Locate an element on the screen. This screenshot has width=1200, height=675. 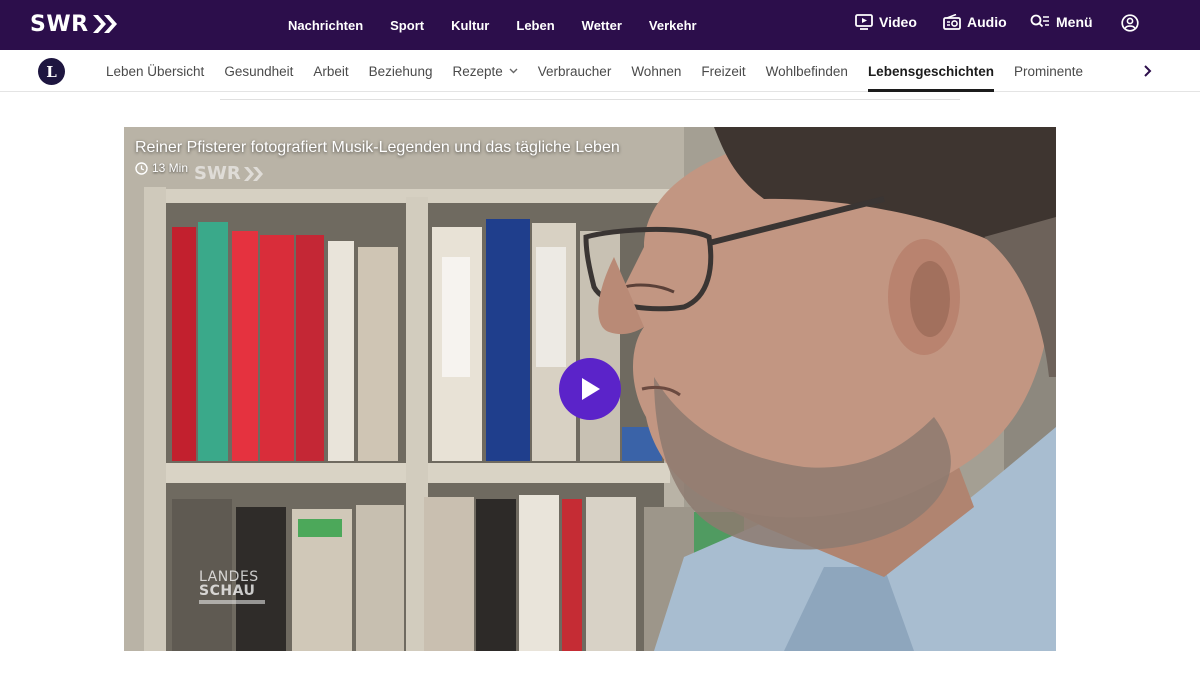
account-button is located at coordinates (1133, 23).